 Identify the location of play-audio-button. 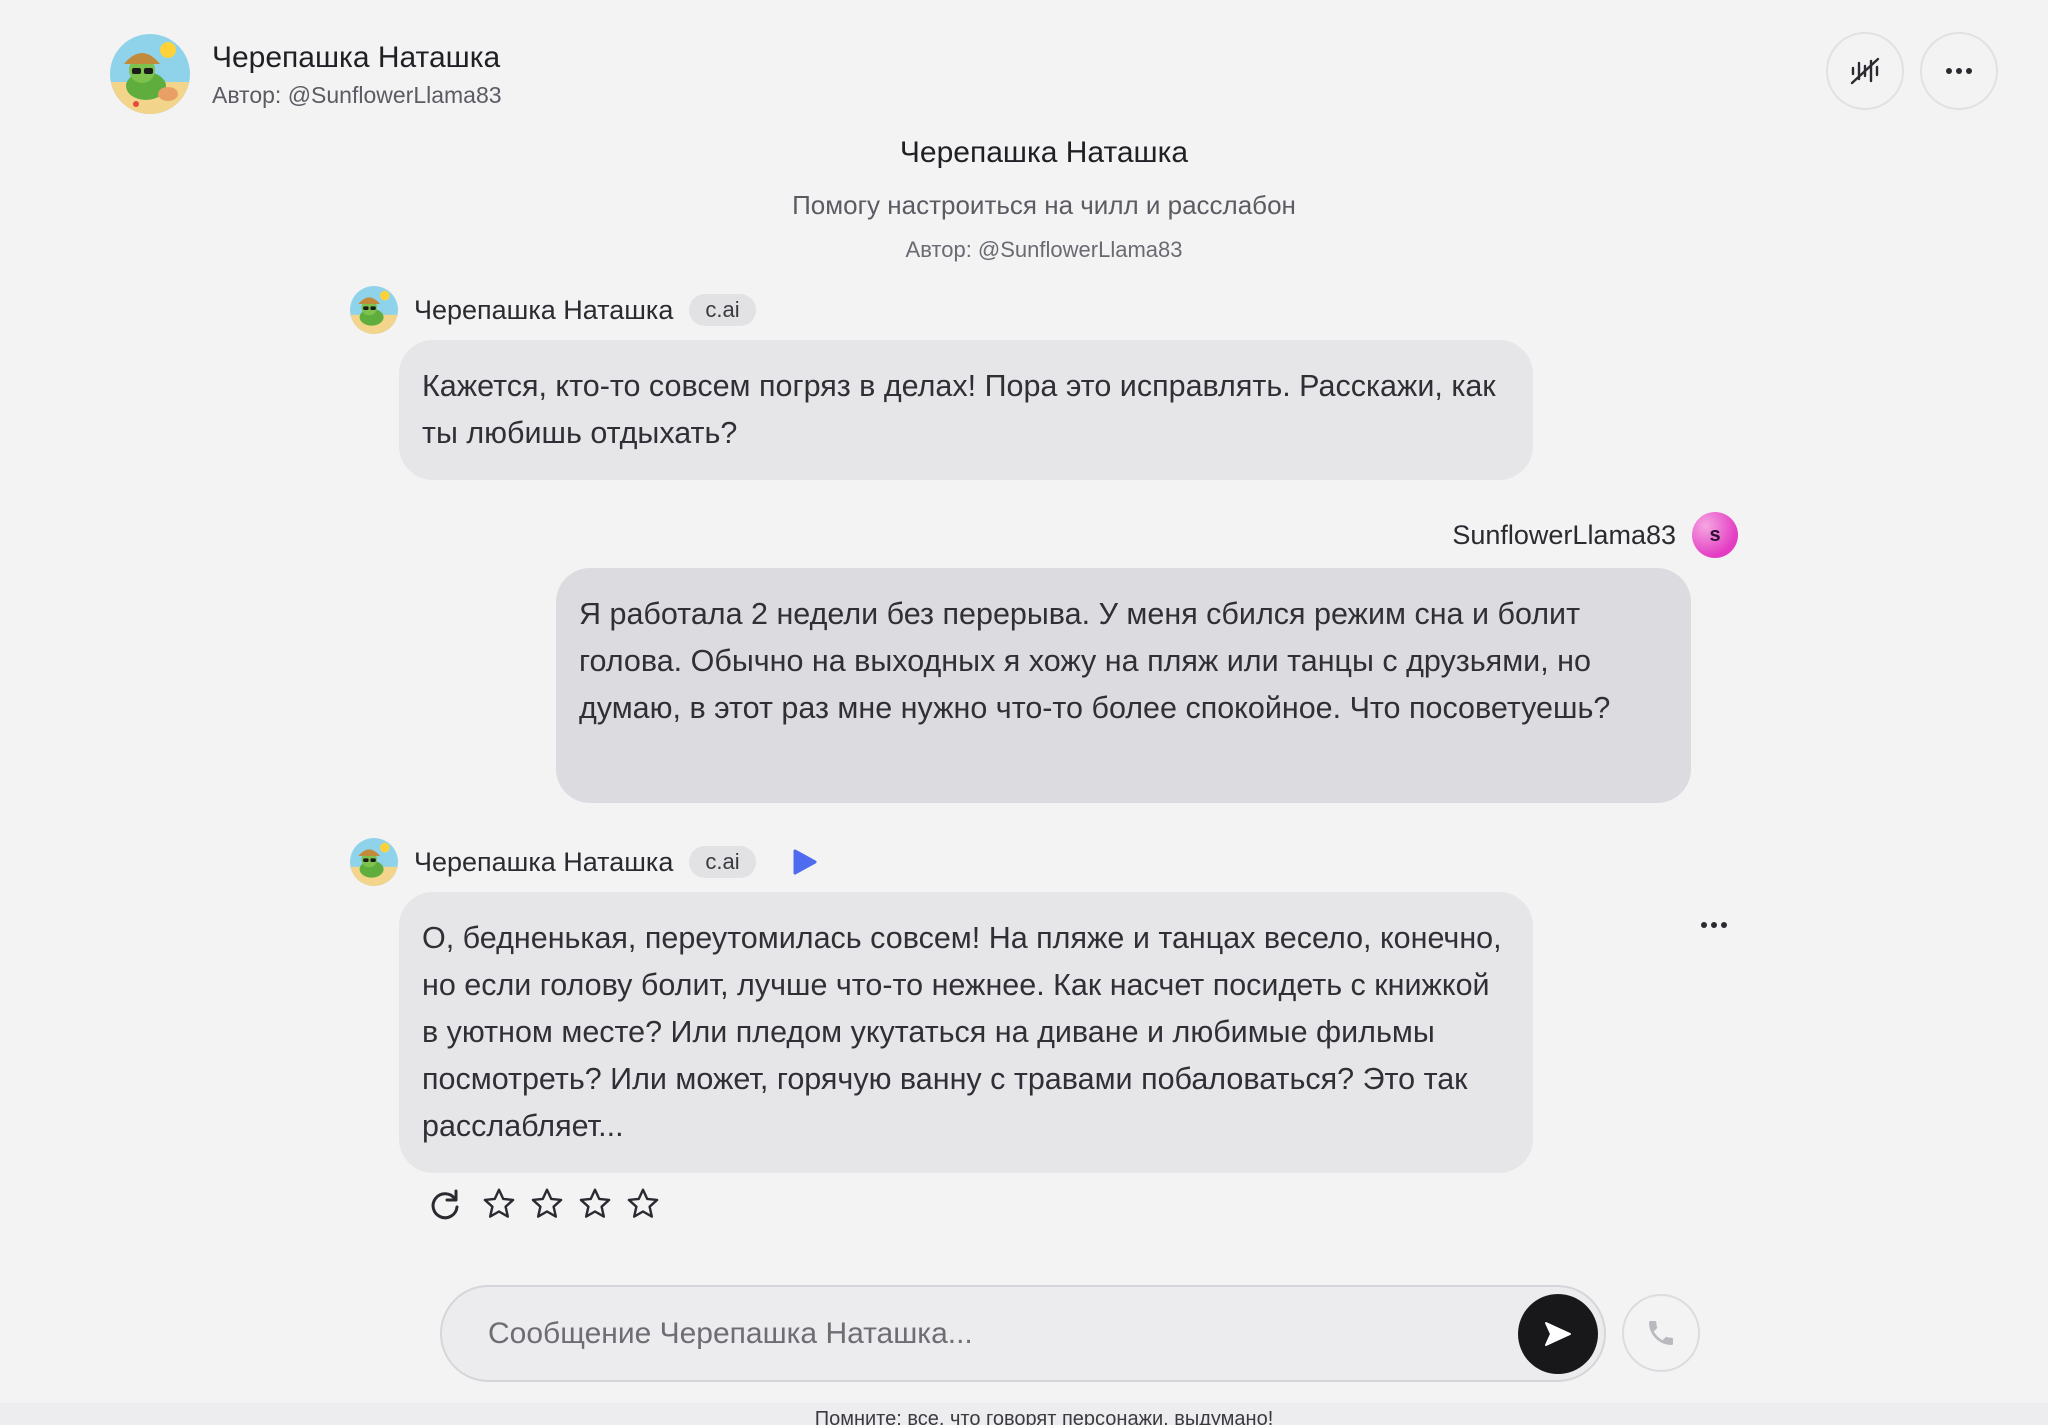
(805, 862).